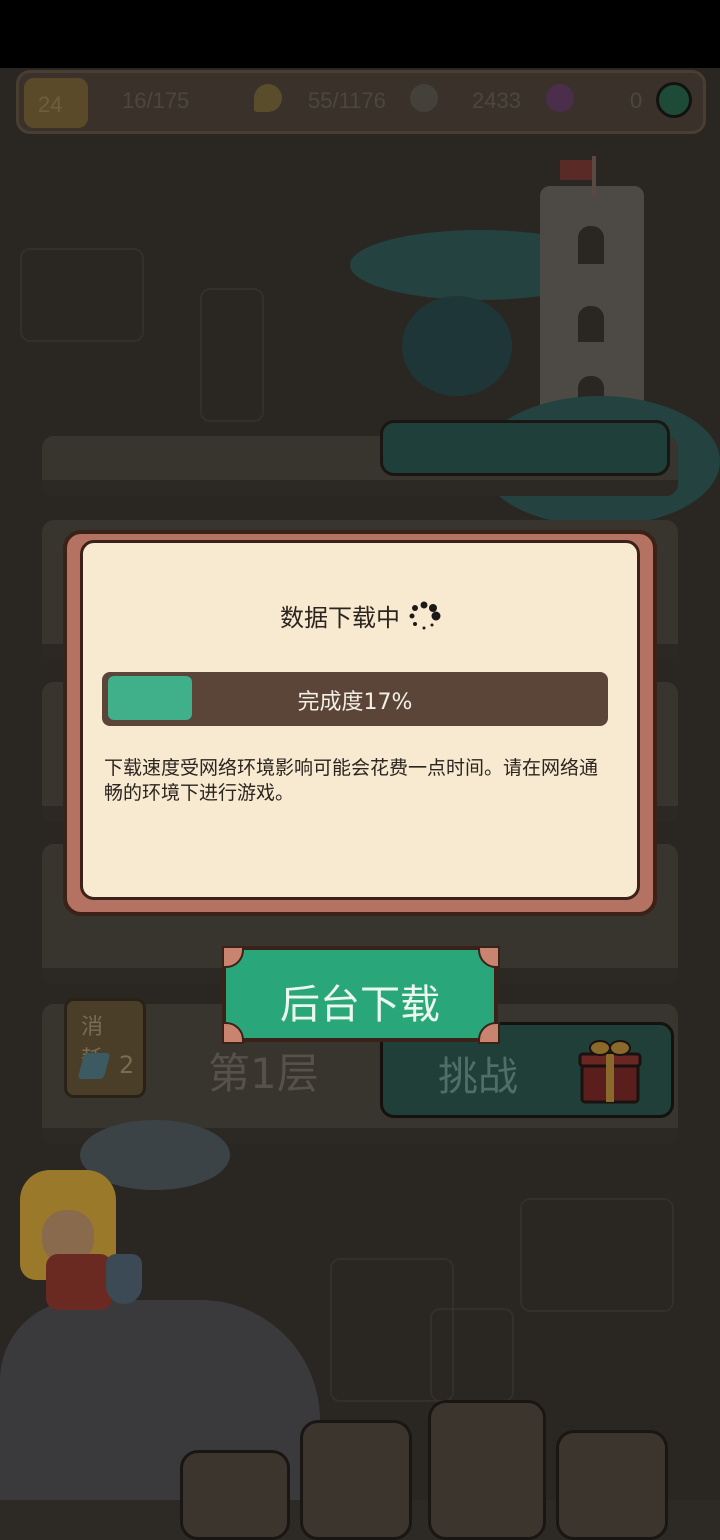  Describe the element at coordinates (612, 1485) in the screenshot. I see `nav-button-ranking` at that location.